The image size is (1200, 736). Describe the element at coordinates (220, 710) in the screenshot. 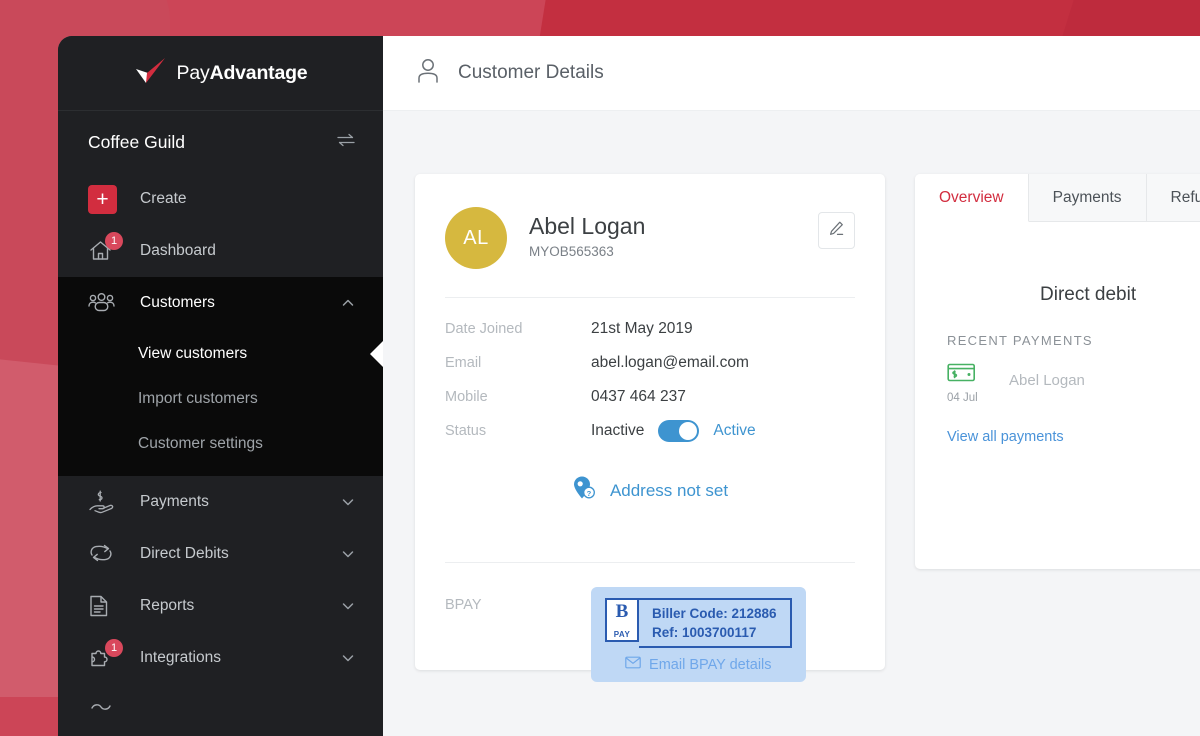

I see `sidebar-item-partial` at that location.